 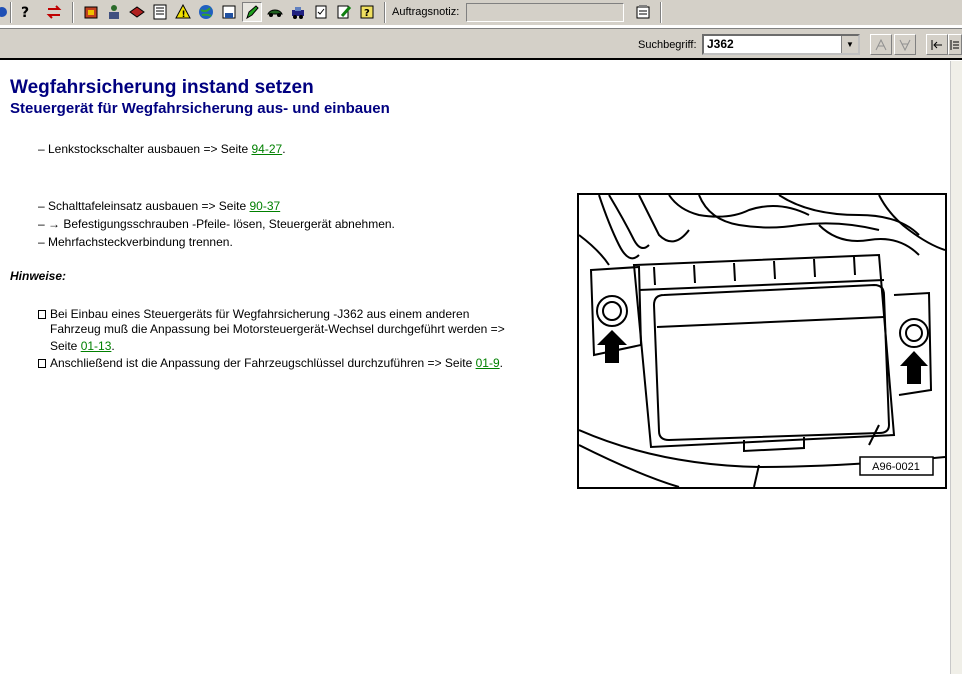 I want to click on search-prev-icon, so click(x=881, y=44).